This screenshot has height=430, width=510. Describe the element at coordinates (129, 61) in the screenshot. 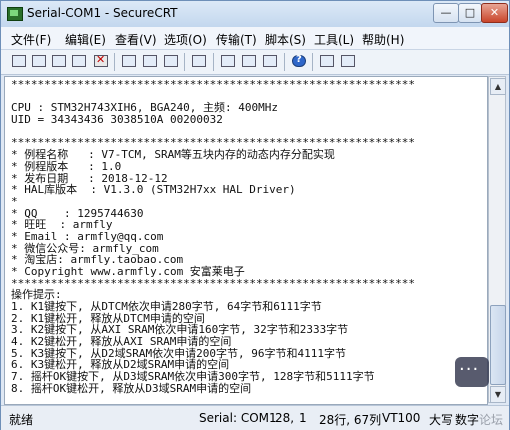

I see `copy-icon` at that location.